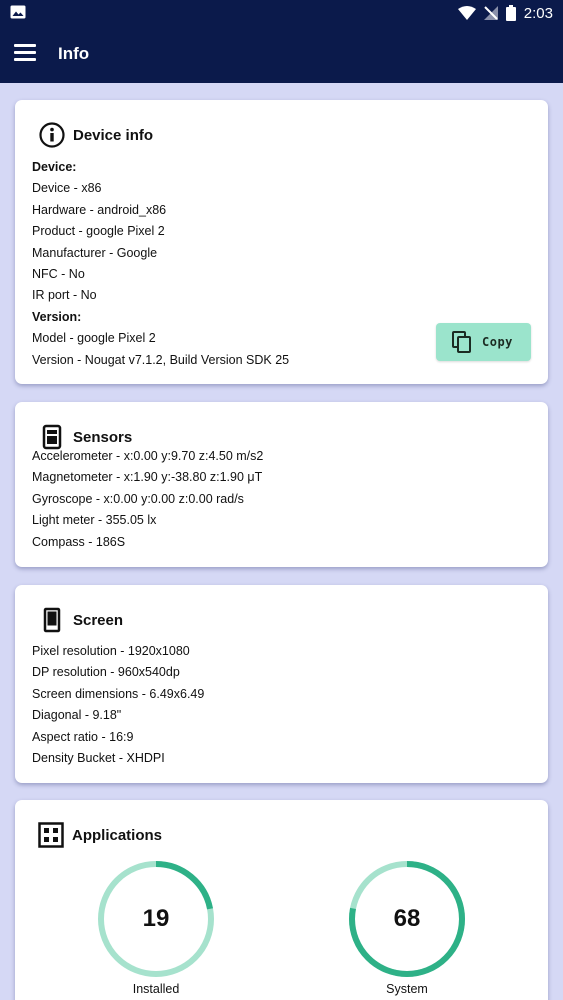  I want to click on info-row: DP resolution - 960x540dp, so click(106, 672).